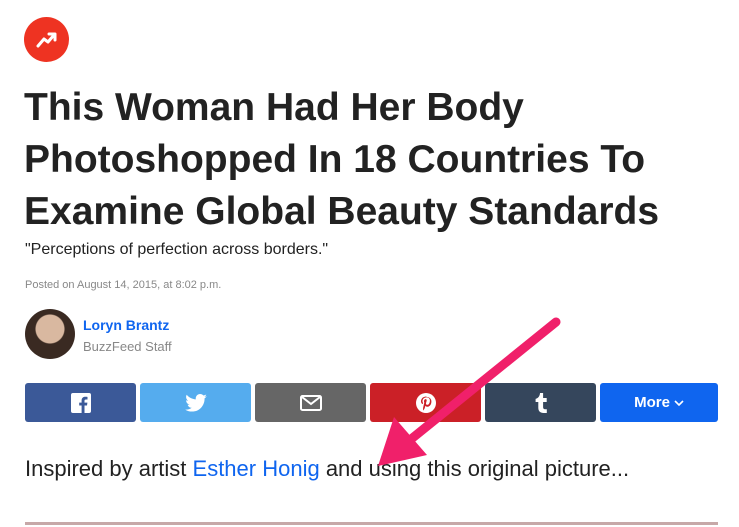 Image resolution: width=739 pixels, height=527 pixels. I want to click on share-facebook-button, so click(80, 402).